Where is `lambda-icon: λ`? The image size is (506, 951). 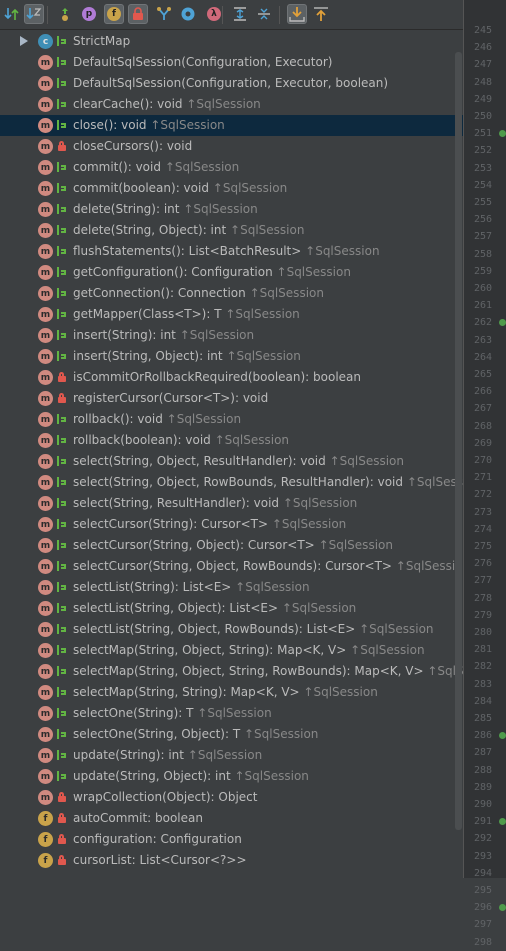
lambda-icon: λ is located at coordinates (214, 14).